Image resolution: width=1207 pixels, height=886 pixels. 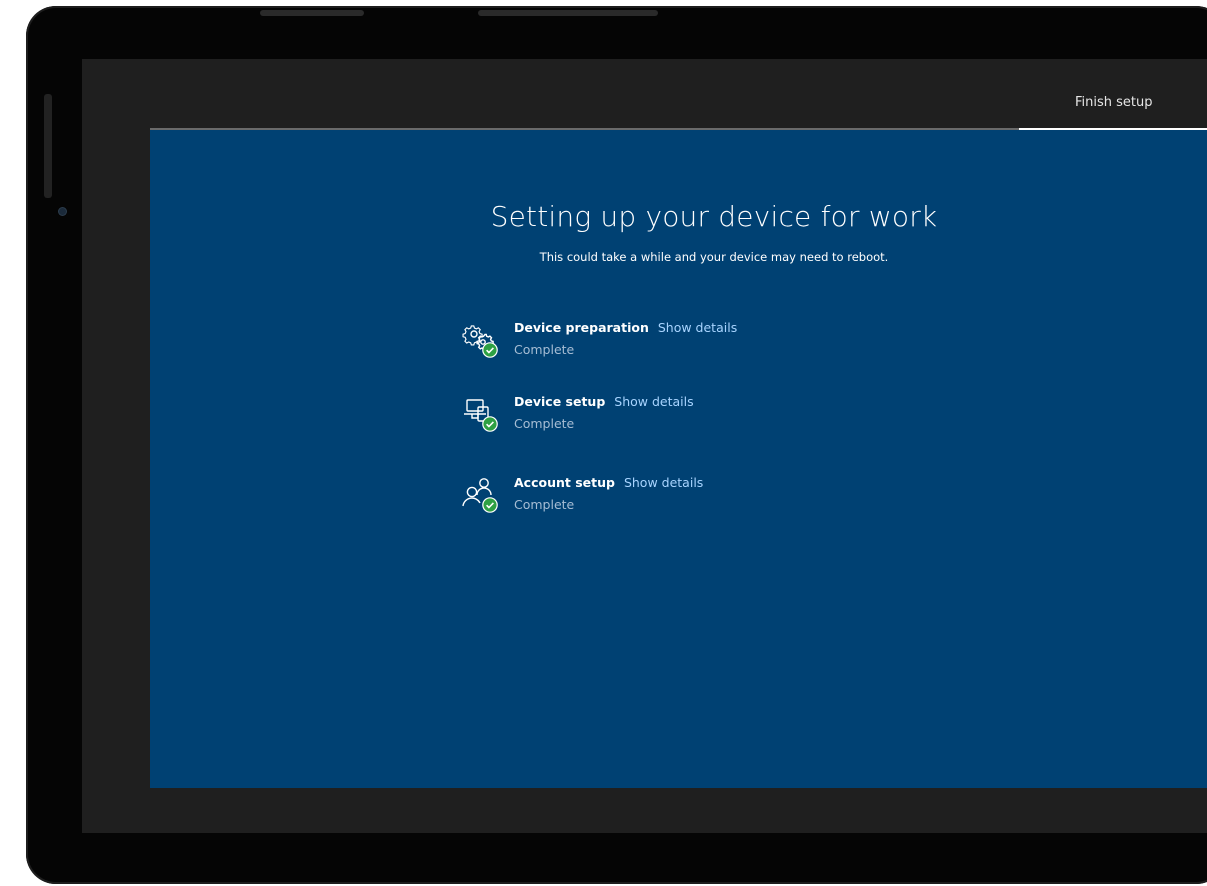 I want to click on item-label: Device preparation, so click(x=581, y=327).